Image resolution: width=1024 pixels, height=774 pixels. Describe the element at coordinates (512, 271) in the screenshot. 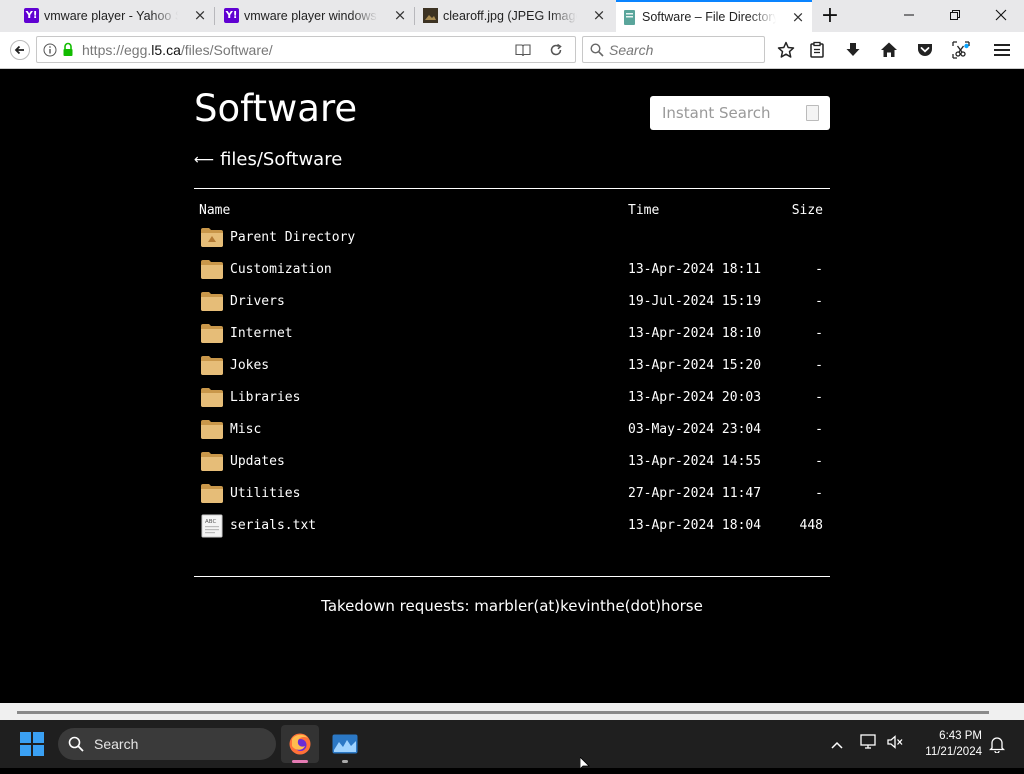

I see `folder-row: Customization 13-Apr-2024 18:11 -` at that location.